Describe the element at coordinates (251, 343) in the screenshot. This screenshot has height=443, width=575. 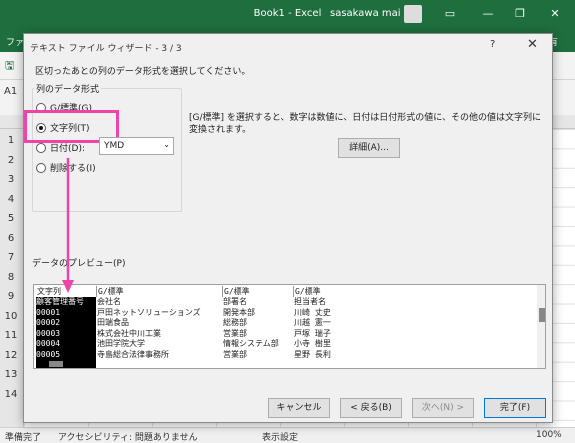
I see `preview-cell: 情報システム部` at that location.